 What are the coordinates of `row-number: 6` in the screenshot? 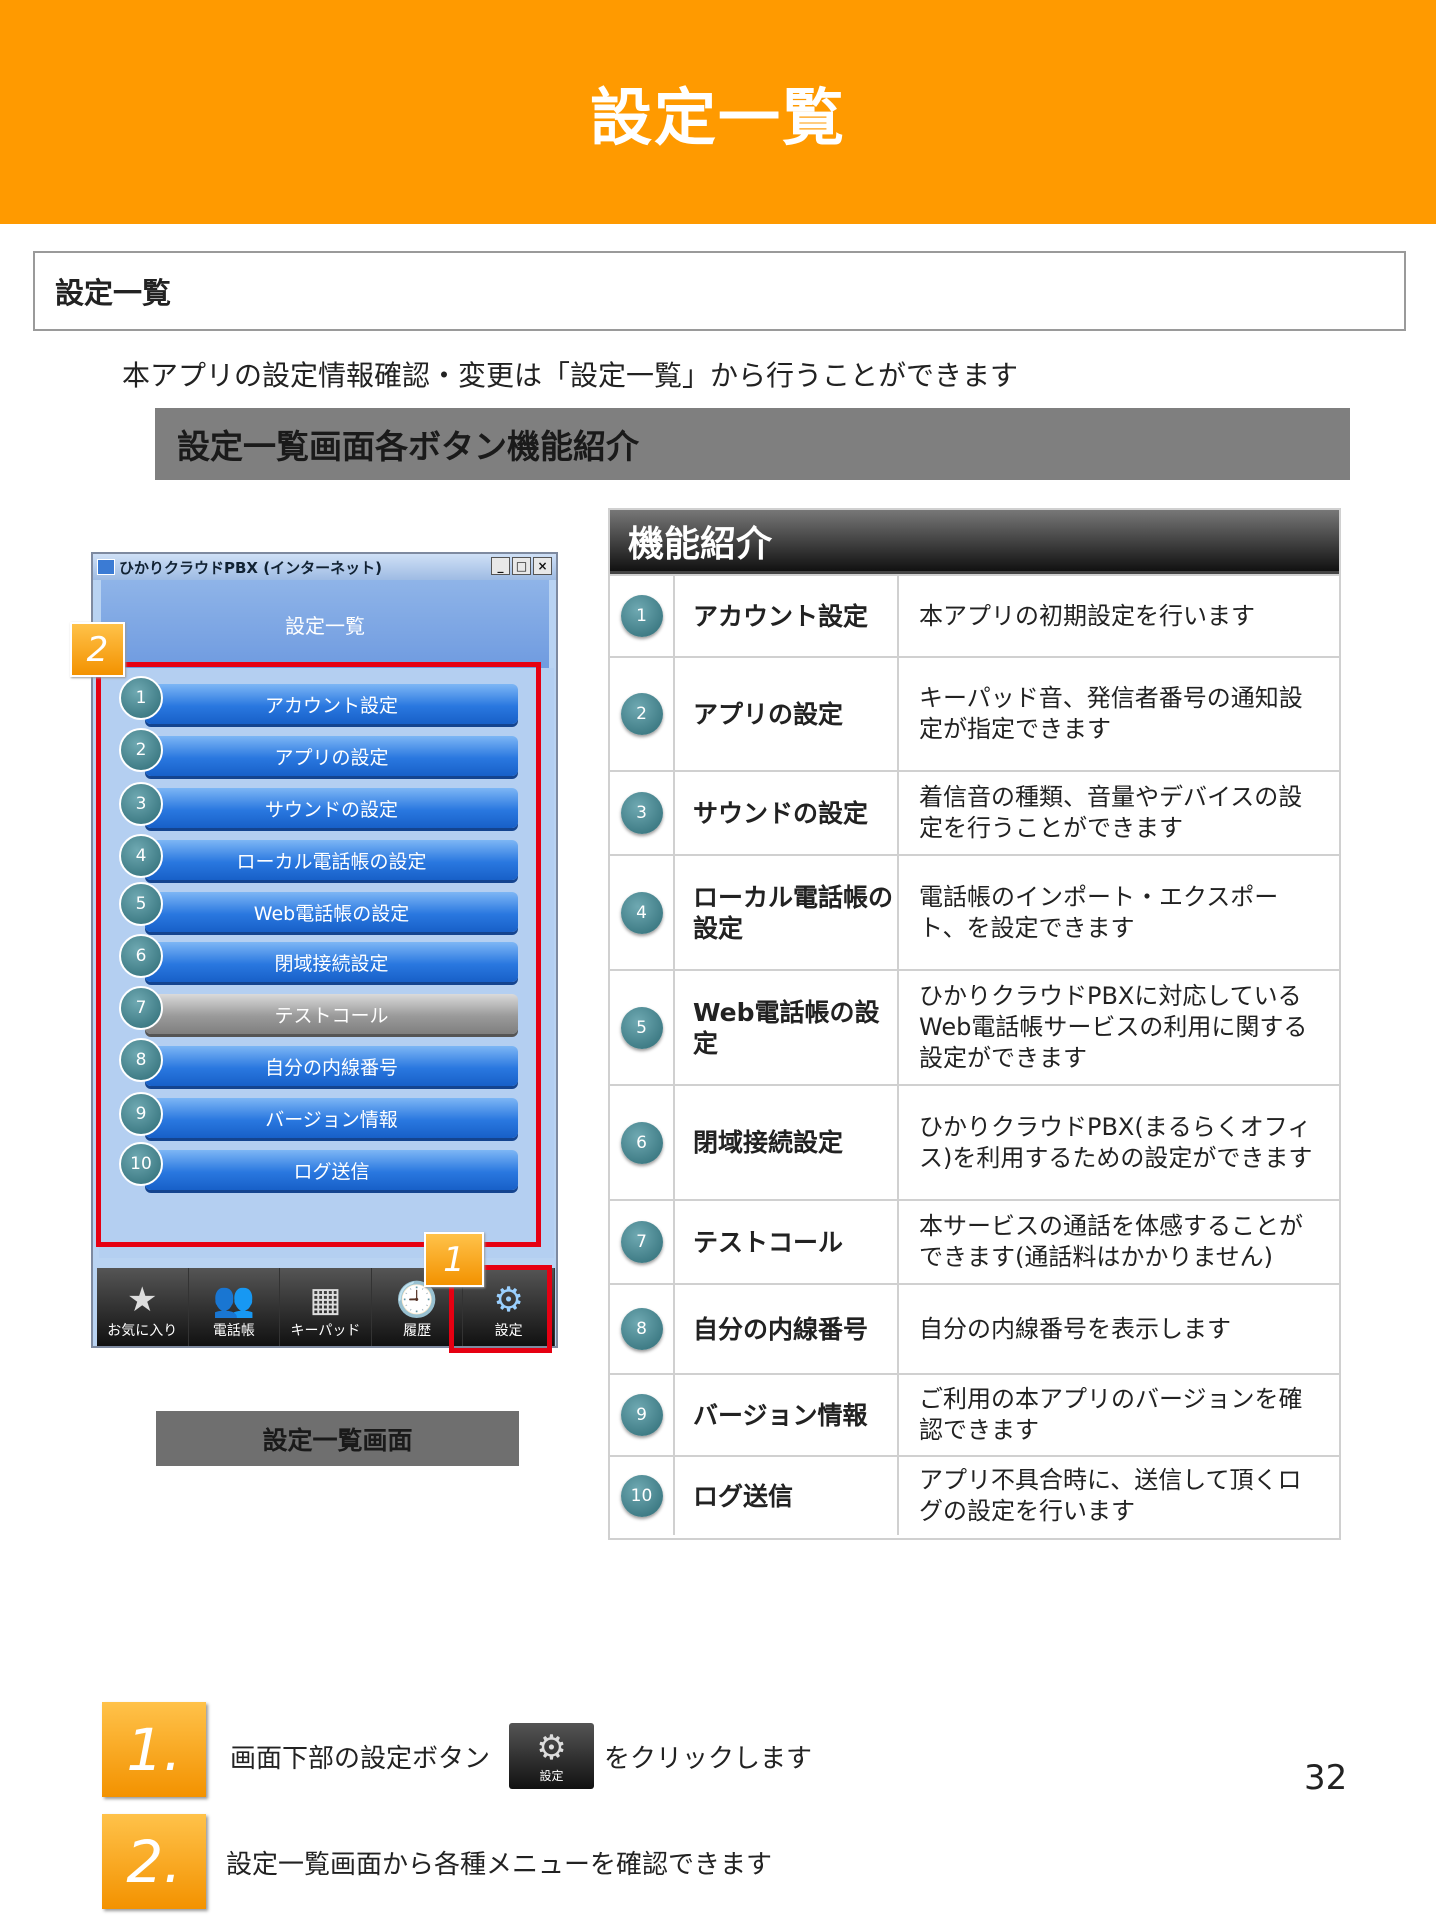 It's located at (641, 1142).